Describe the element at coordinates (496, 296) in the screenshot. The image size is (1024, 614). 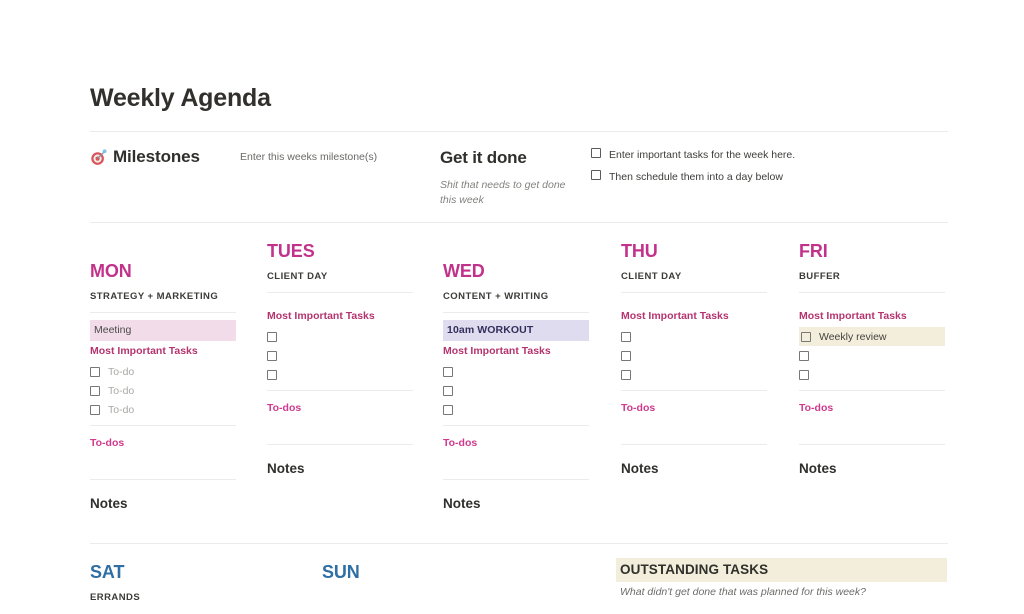
I see `day-subtitle: CONTENT + WRITING` at that location.